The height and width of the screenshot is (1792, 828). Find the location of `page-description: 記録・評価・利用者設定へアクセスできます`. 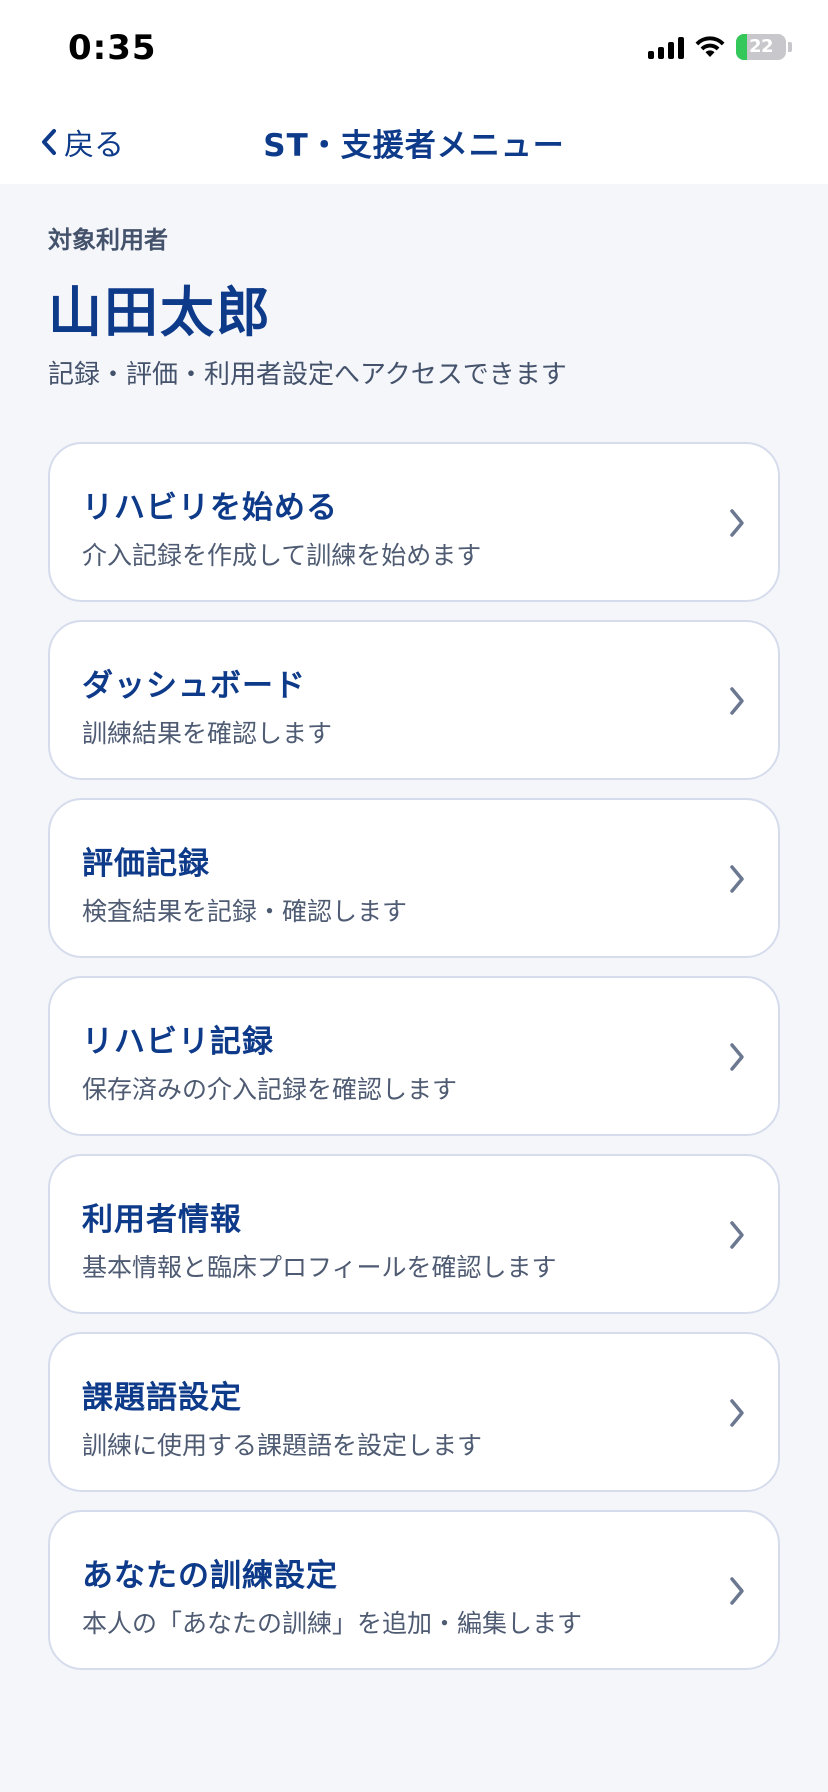

page-description: 記録・評価・利用者設定へアクセスできます is located at coordinates (307, 375).